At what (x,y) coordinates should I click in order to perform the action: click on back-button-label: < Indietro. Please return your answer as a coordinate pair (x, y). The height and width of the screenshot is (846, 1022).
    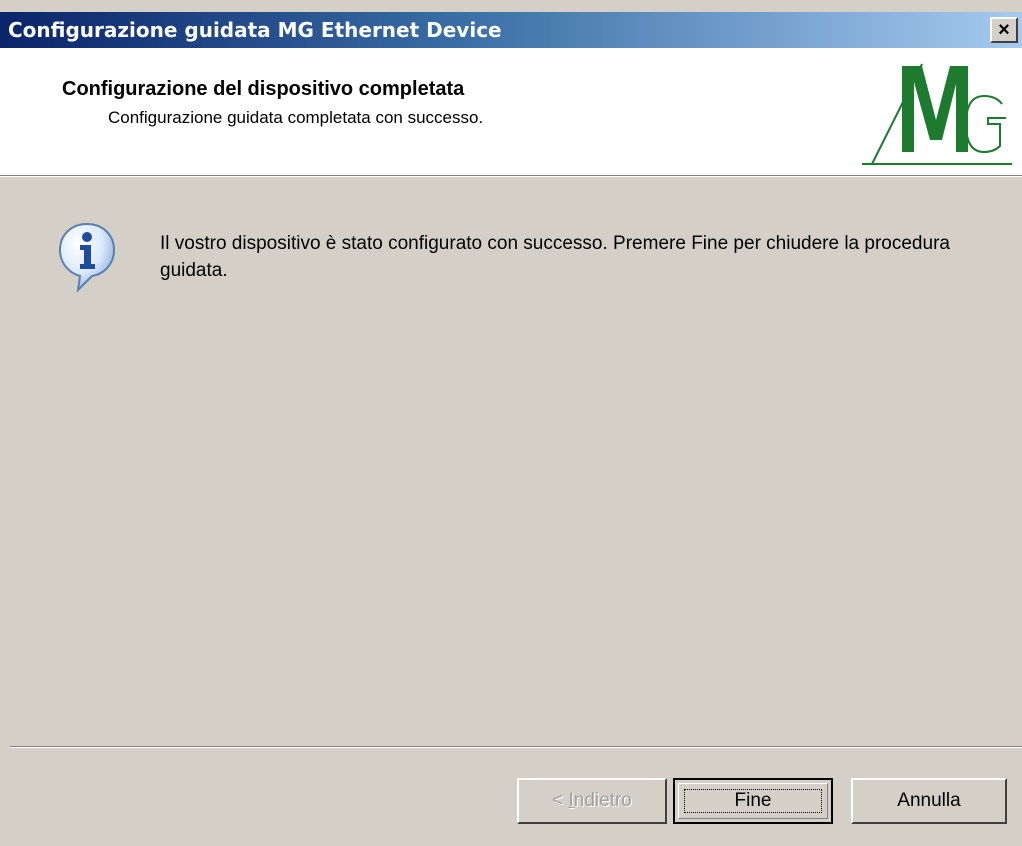
    Looking at the image, I should click on (592, 800).